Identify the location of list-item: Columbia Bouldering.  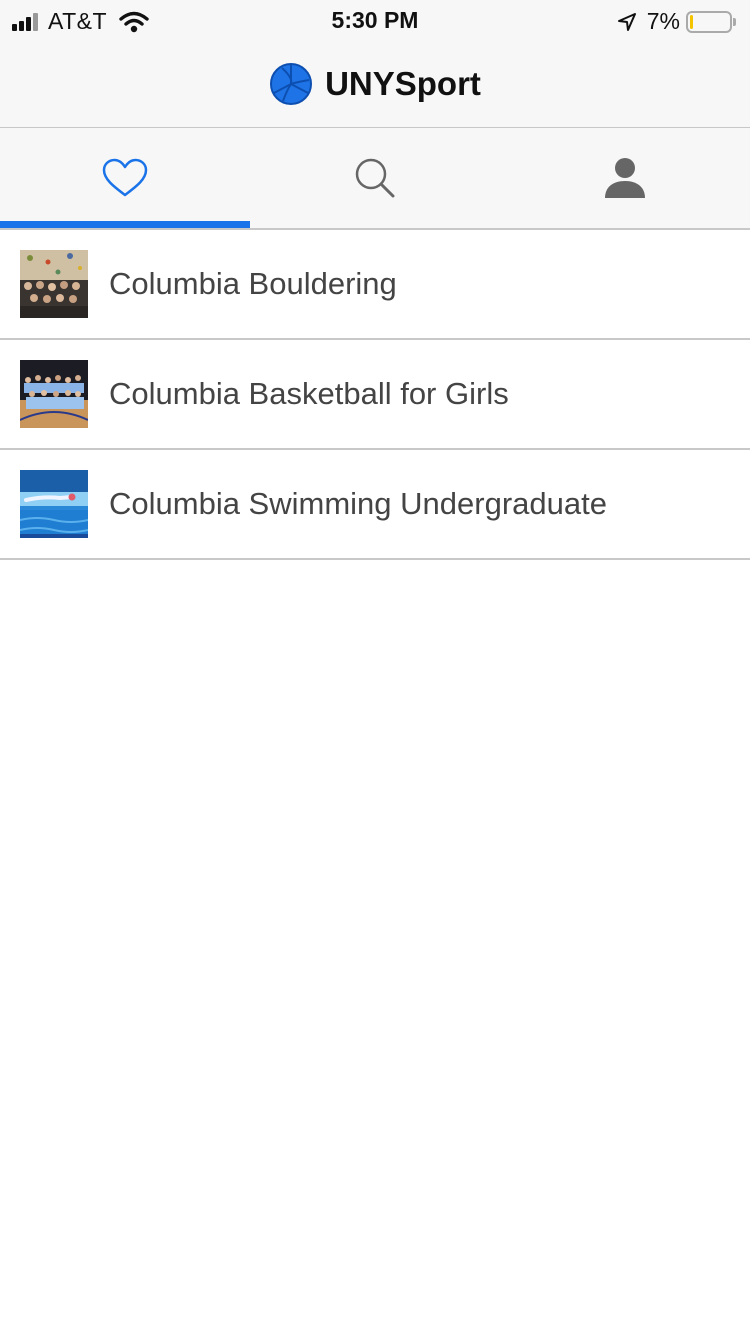
(375, 285).